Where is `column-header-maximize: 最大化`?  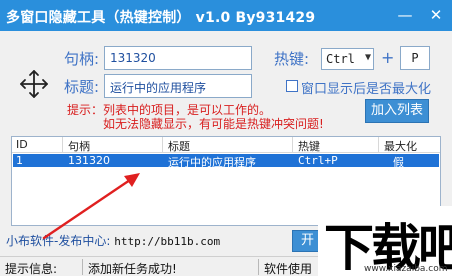
column-header-maximize: 最大化 is located at coordinates (400, 146).